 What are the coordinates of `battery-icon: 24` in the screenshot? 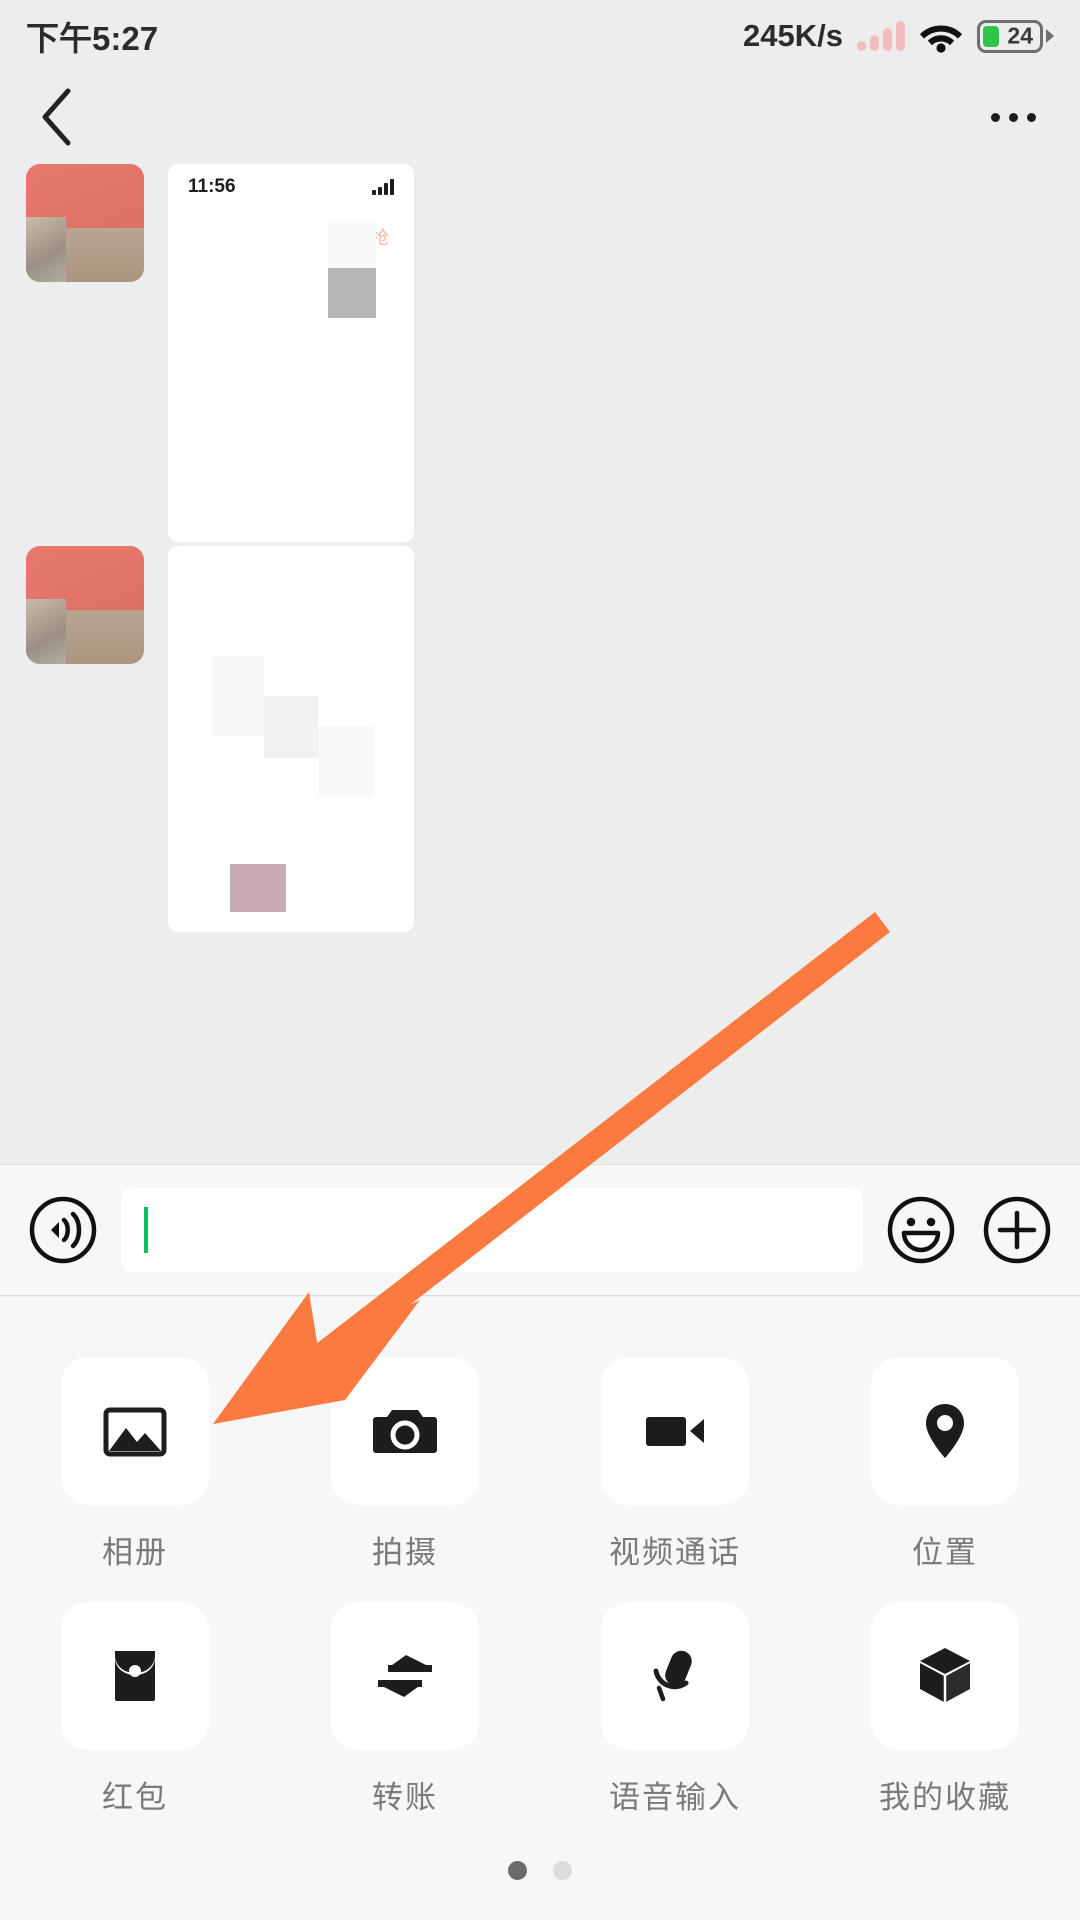 It's located at (1015, 36).